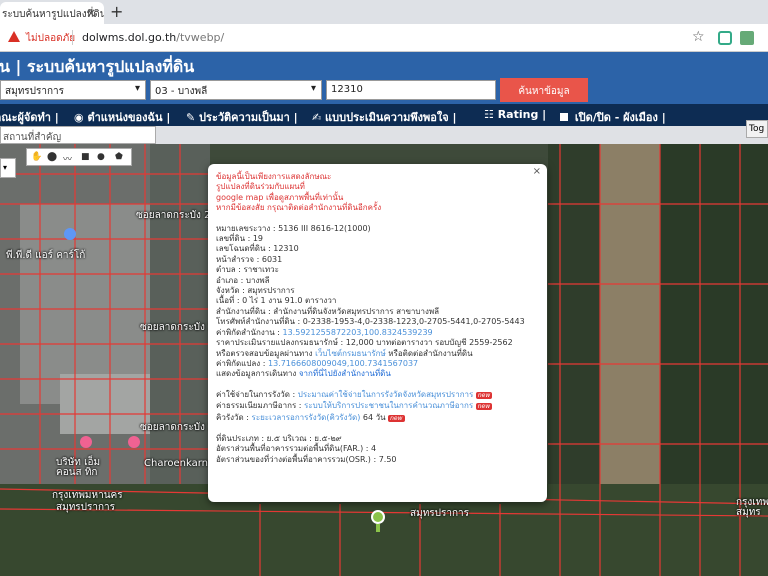 This screenshot has width=768, height=576. What do you see at coordinates (247, 270) in the screenshot?
I see `detail-line: ตำบล : ราชาเทวะ` at bounding box center [247, 270].